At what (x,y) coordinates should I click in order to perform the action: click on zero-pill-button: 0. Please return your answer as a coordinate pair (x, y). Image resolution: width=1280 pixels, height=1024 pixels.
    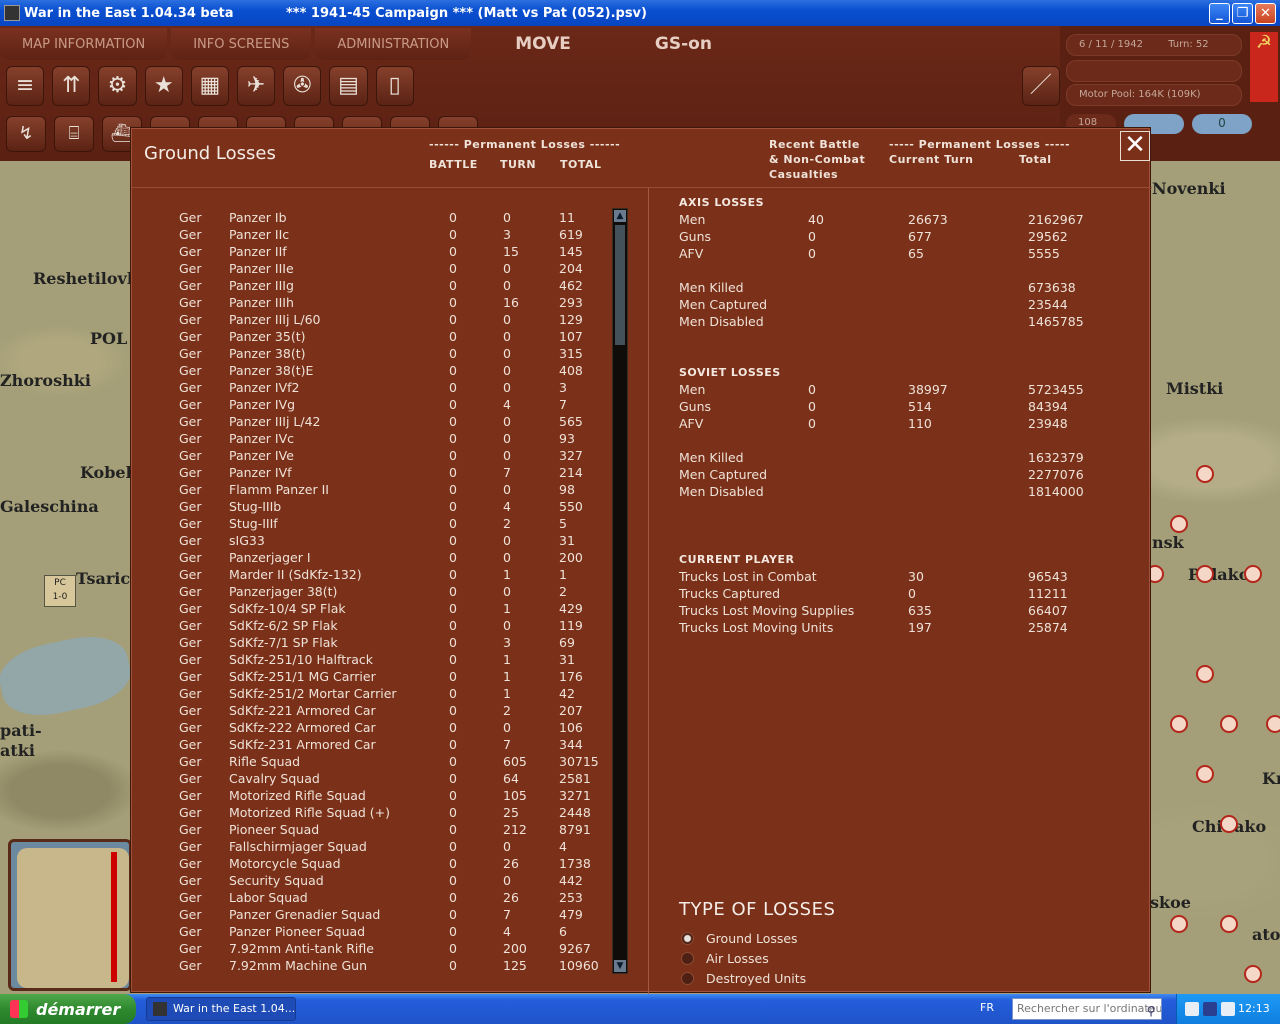
    Looking at the image, I should click on (1222, 124).